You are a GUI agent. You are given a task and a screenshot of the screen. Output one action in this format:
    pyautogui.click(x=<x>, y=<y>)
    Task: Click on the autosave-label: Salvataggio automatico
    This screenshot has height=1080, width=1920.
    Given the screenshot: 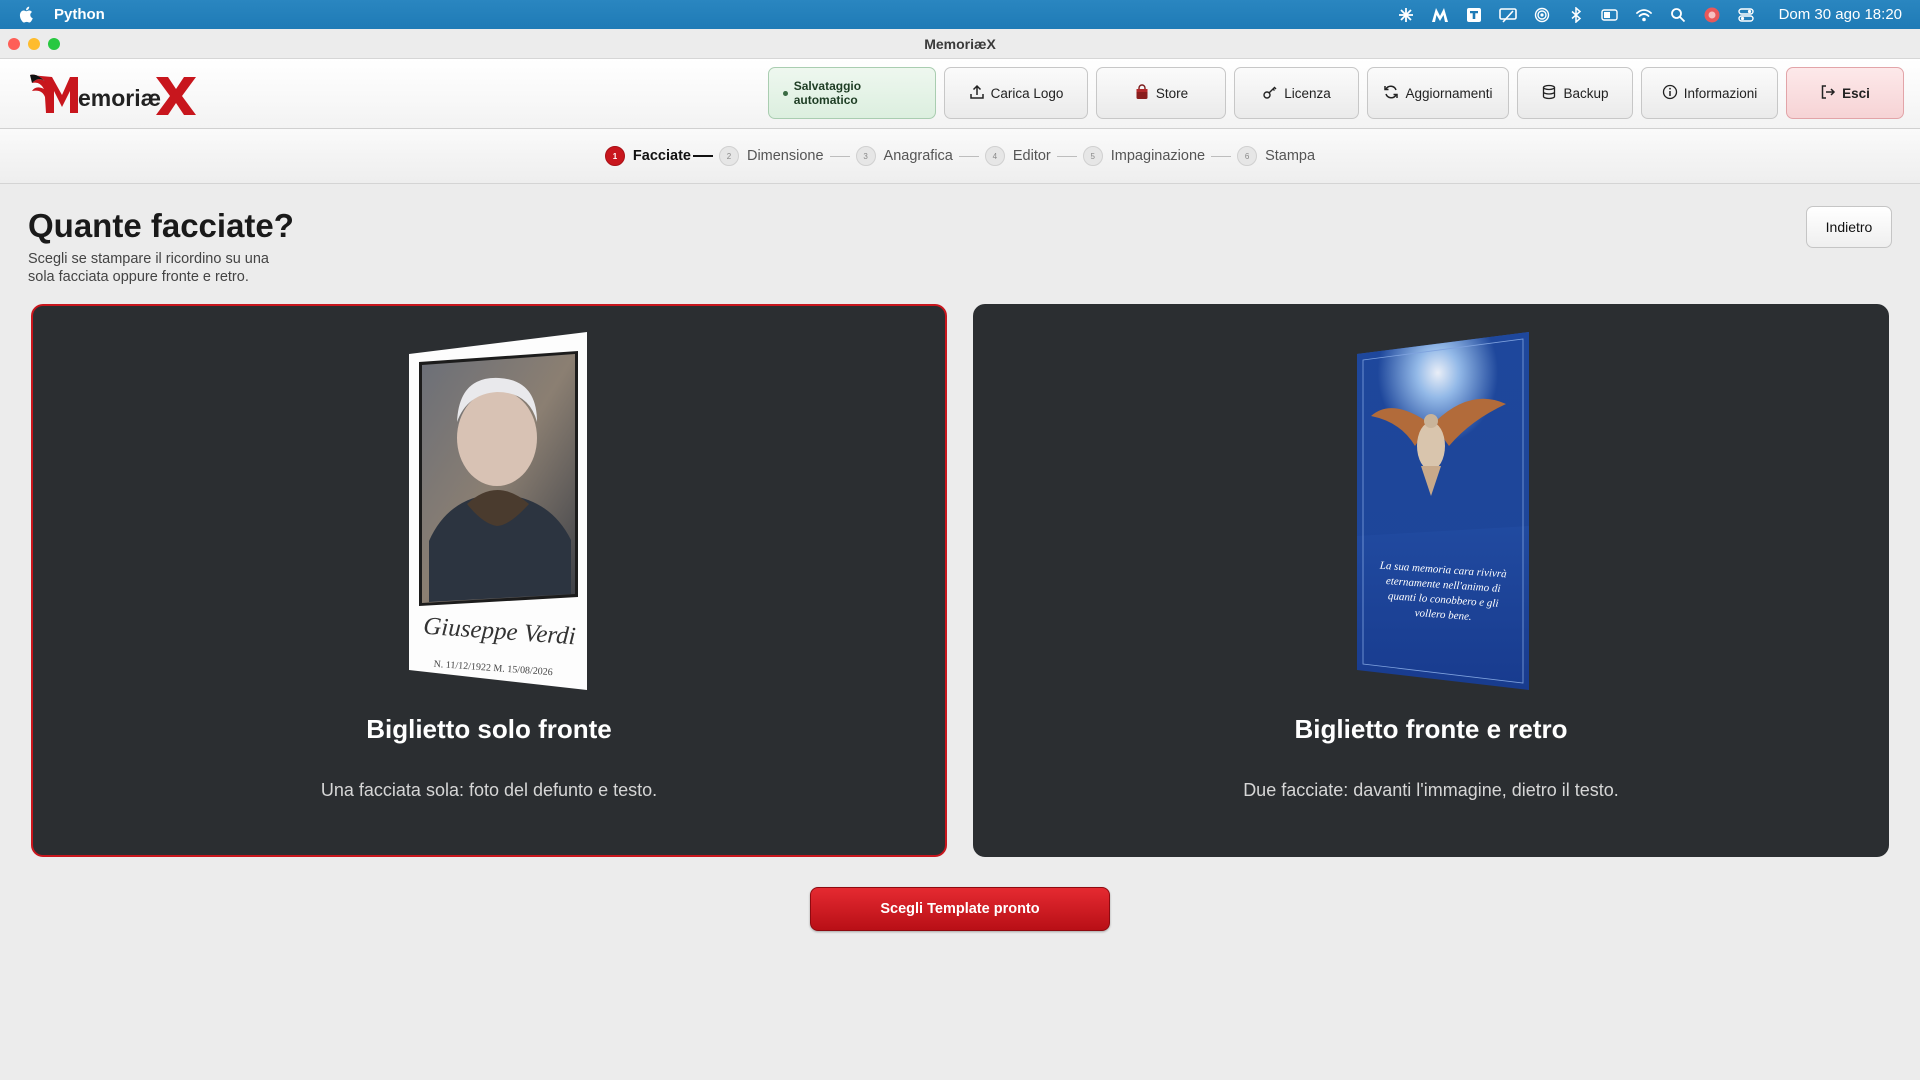 What is the action you would take?
    pyautogui.click(x=827, y=93)
    